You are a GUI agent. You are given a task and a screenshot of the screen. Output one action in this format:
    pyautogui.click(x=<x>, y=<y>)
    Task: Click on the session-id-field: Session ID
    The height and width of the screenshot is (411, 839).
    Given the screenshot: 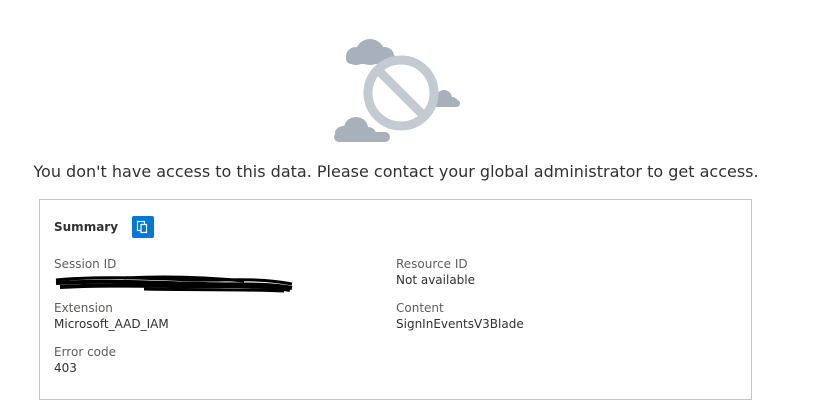 What is the action you would take?
    pyautogui.click(x=173, y=274)
    